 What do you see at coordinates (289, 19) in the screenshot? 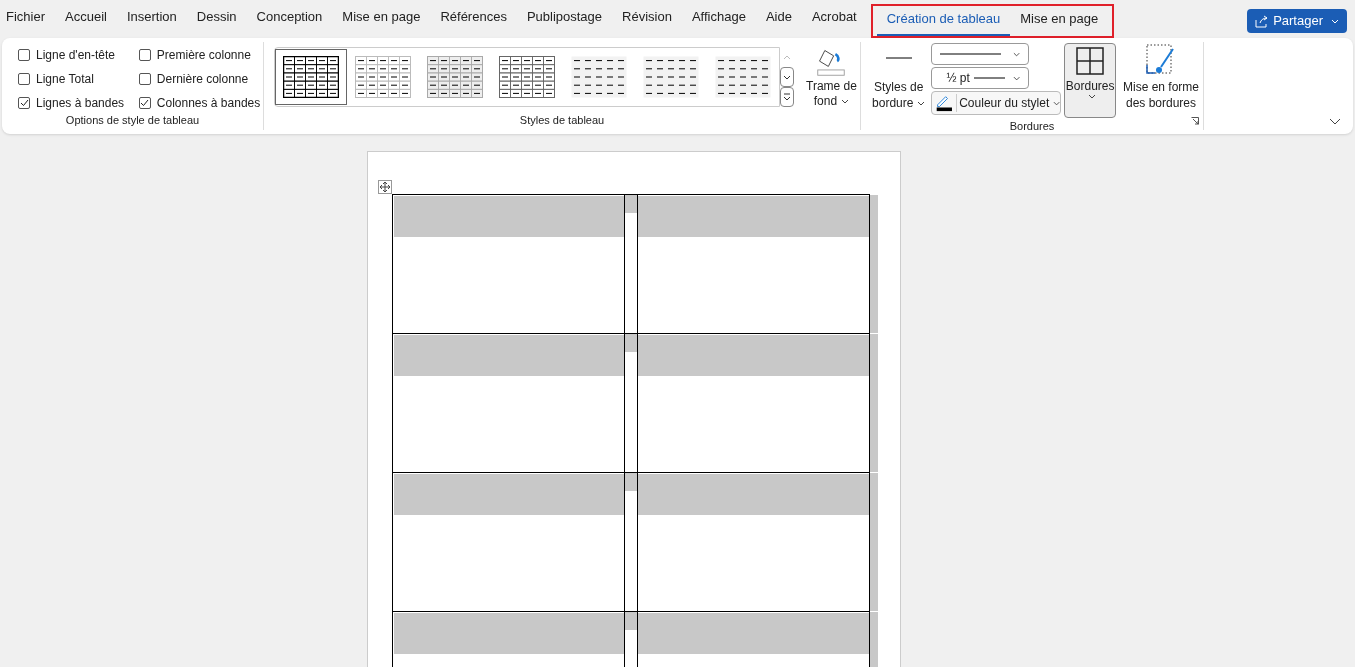
I see `menu-tab: Conception` at bounding box center [289, 19].